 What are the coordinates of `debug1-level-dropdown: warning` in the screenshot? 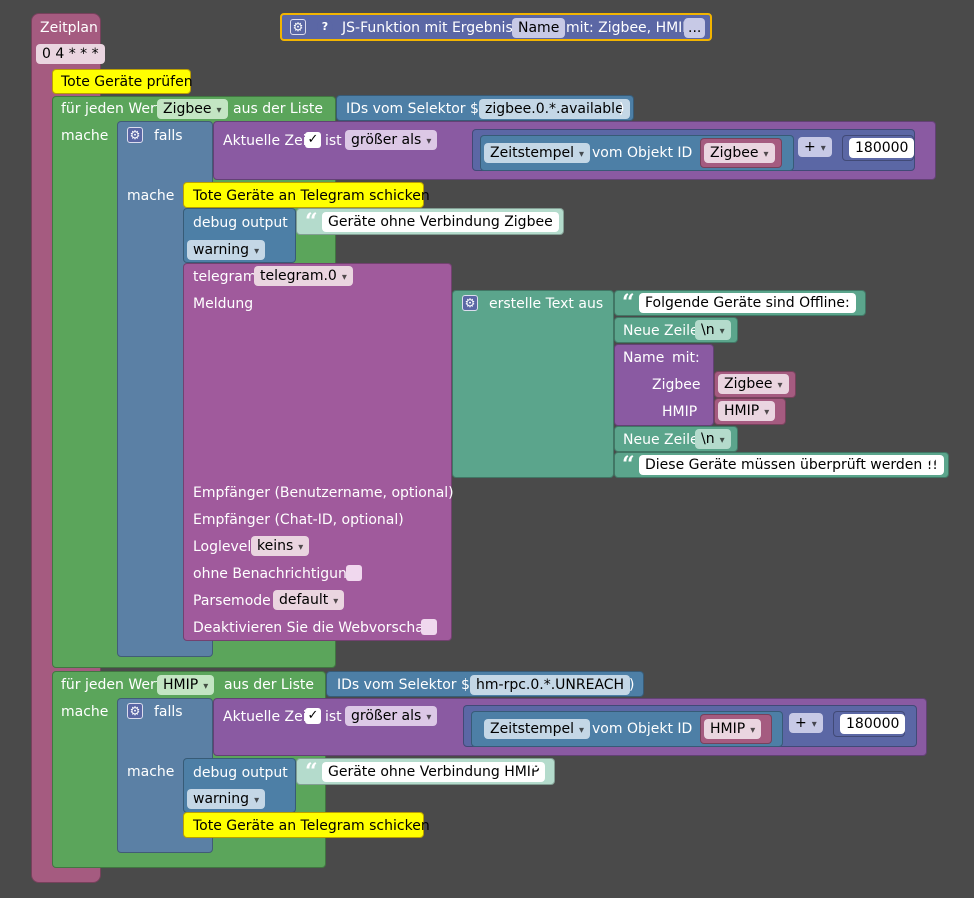 It's located at (226, 250).